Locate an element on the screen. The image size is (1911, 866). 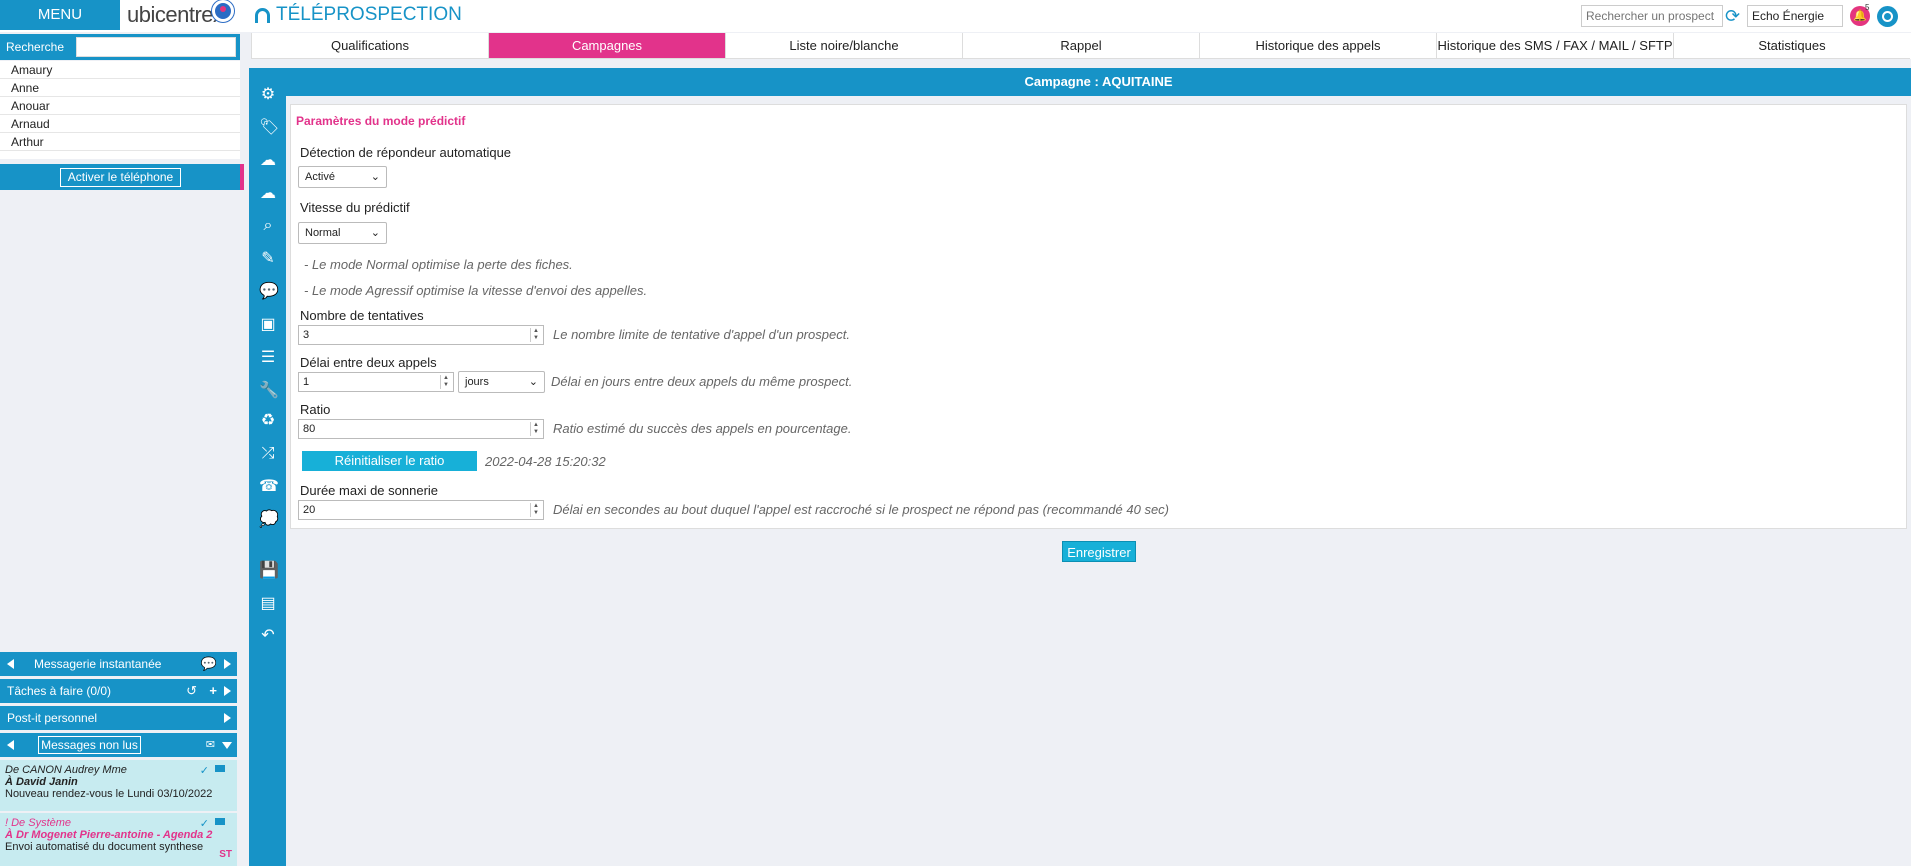
contact-search-bar: Recherche is located at coordinates (120, 47).